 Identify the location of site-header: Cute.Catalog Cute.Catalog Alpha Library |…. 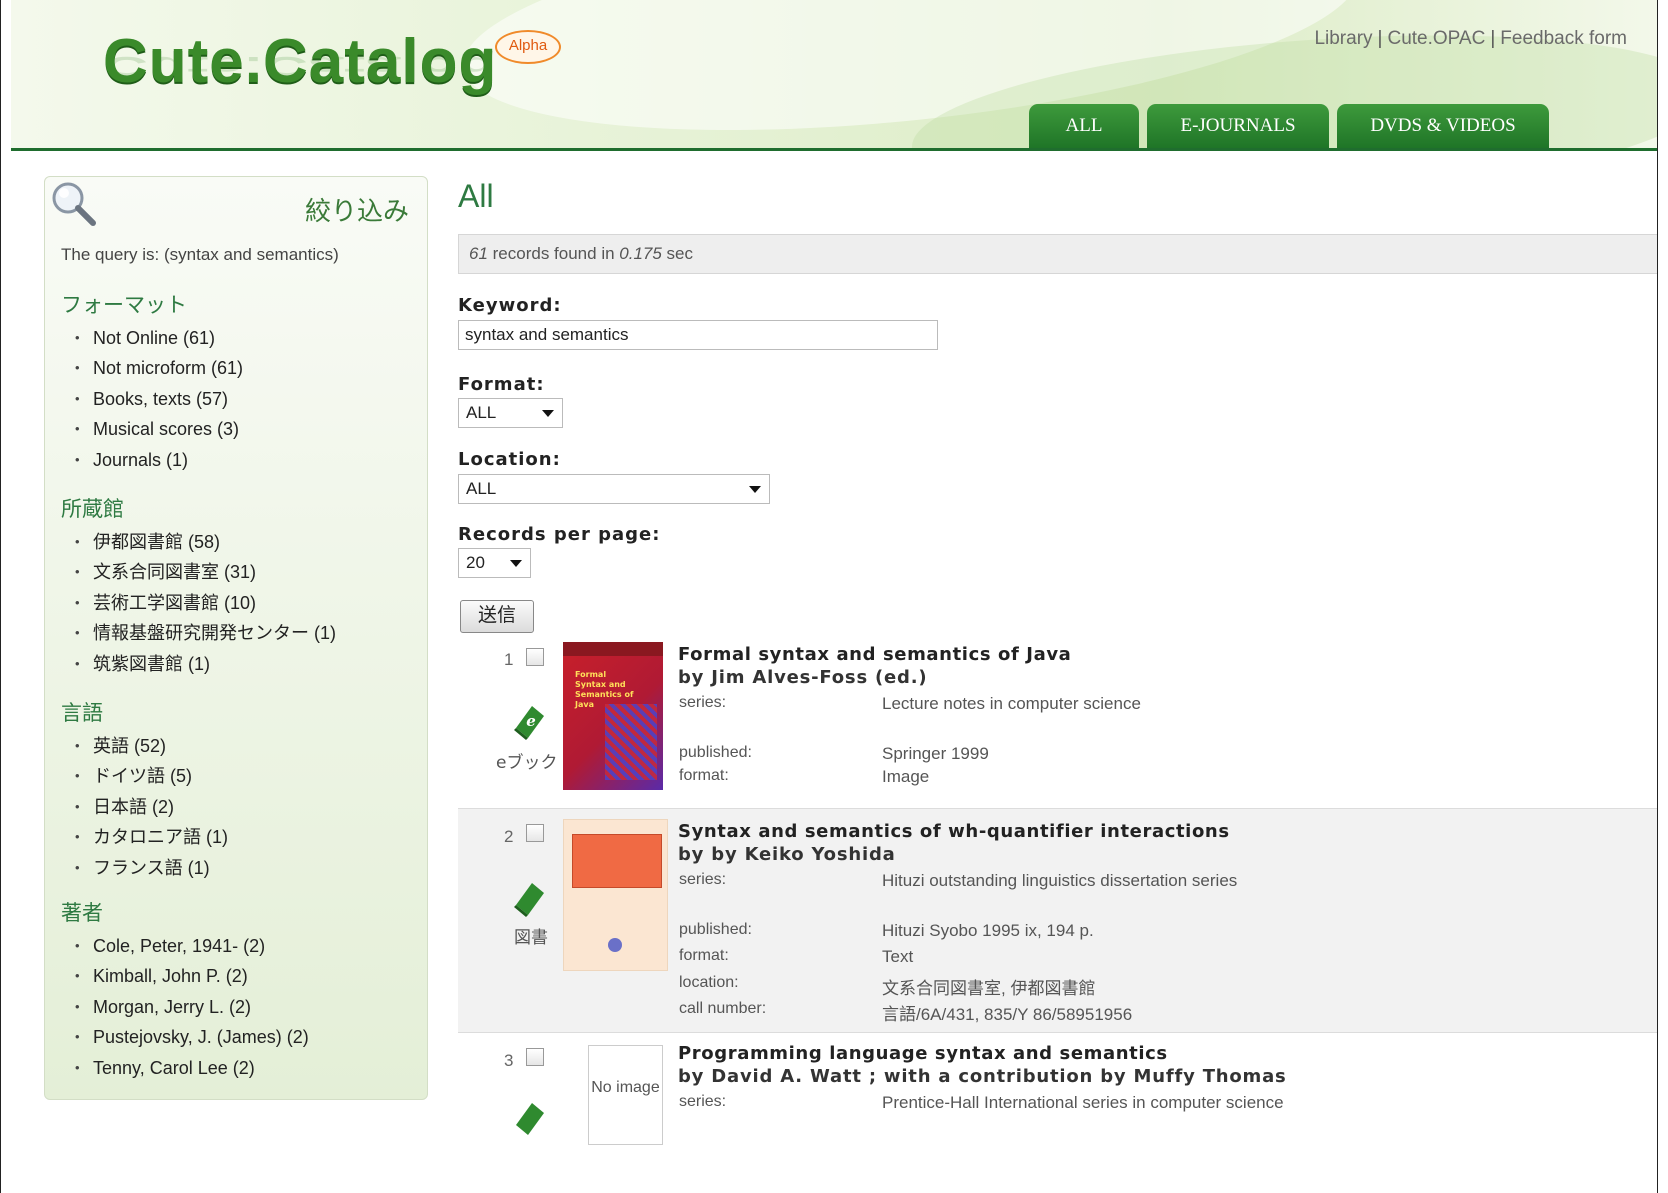
(834, 75).